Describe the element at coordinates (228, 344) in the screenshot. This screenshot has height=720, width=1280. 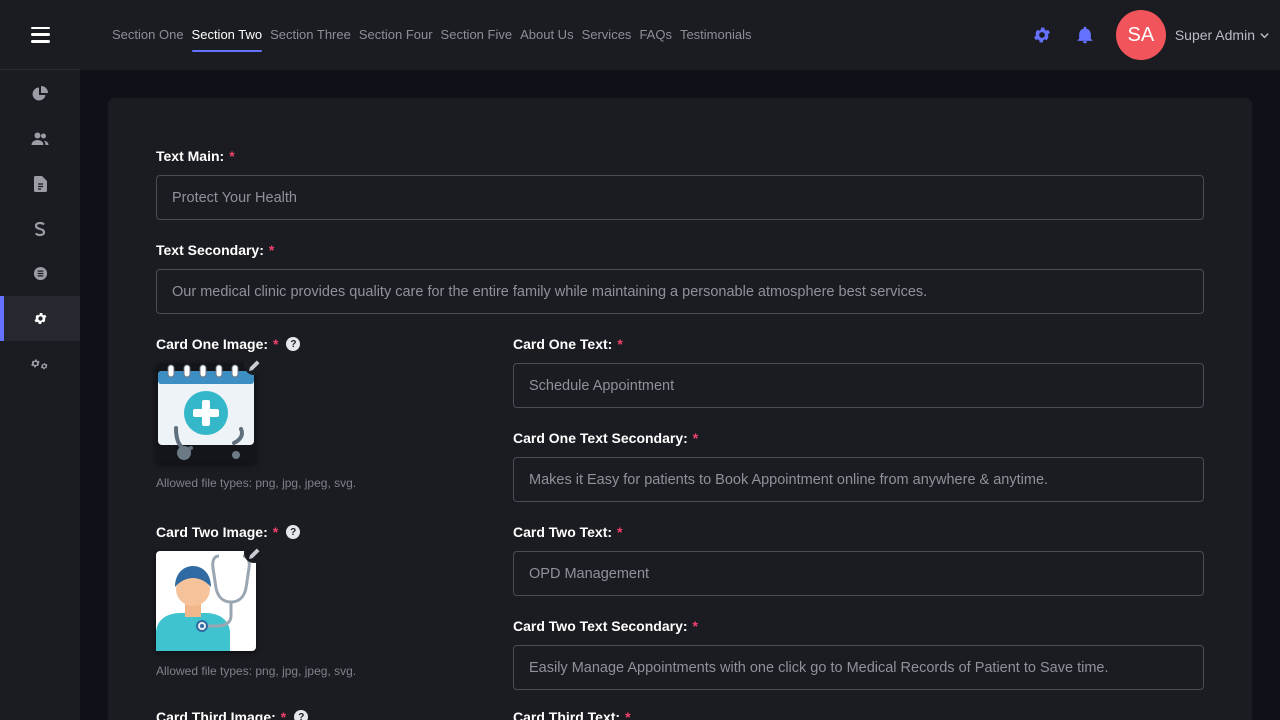
I see `card-one-image-label: Card One Image: * ?` at that location.